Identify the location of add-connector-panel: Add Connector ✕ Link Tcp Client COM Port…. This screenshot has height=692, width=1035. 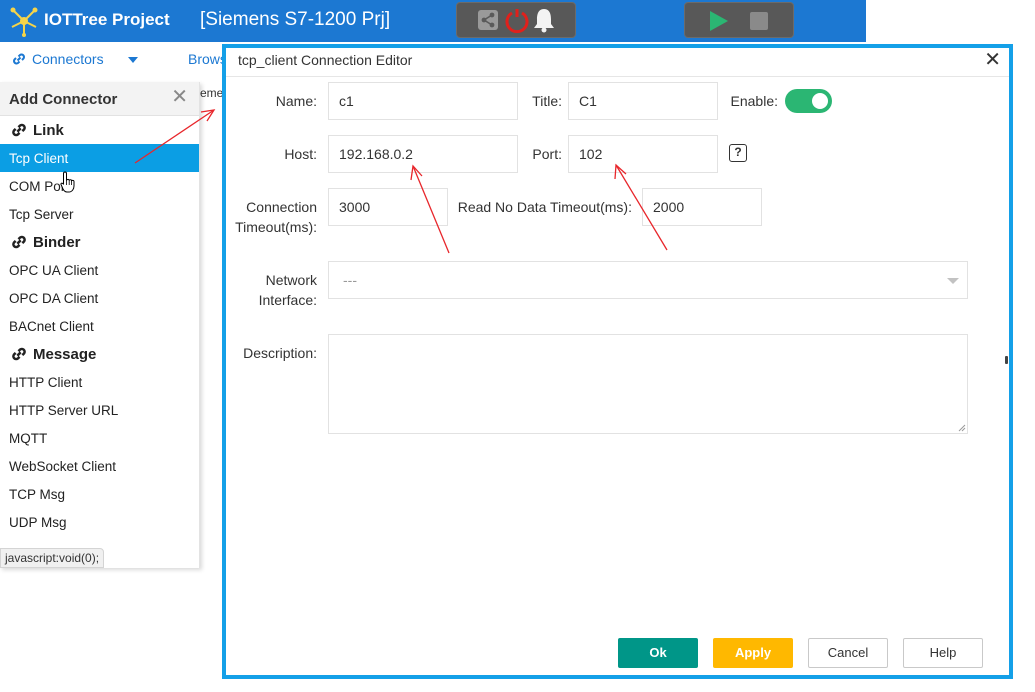
(100, 325).